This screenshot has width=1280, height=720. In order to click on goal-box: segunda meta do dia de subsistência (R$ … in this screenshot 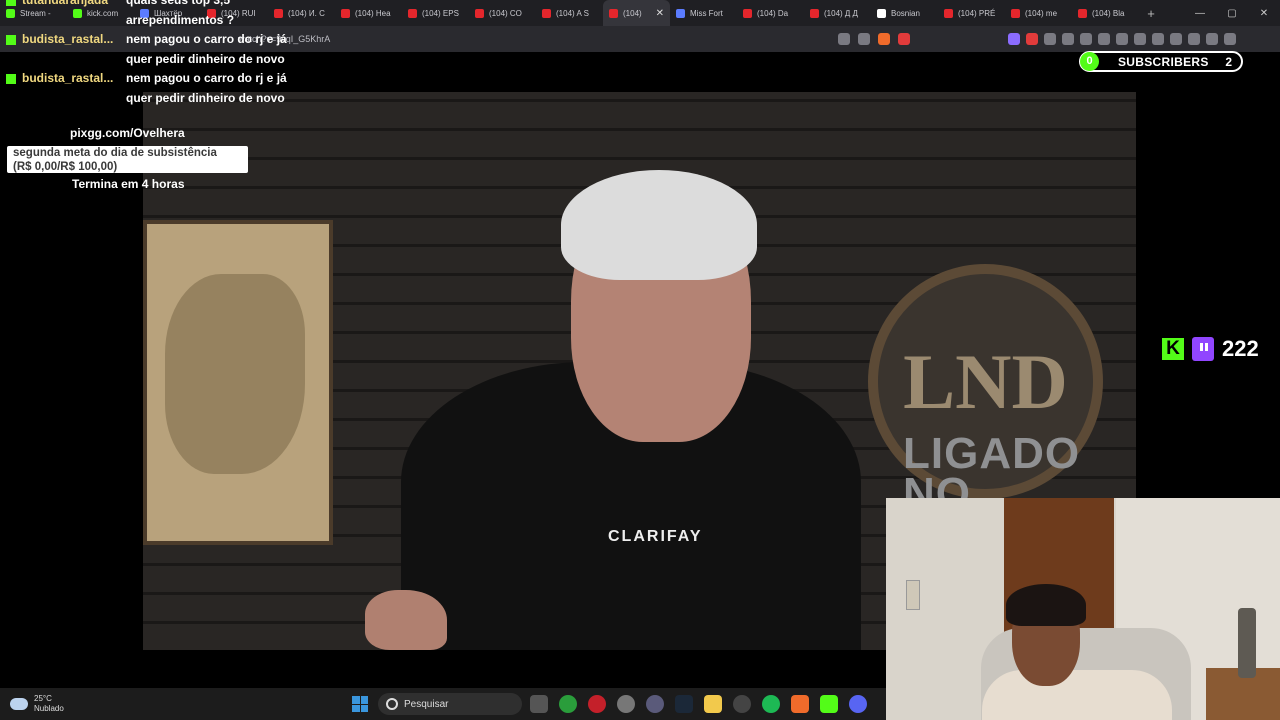, I will do `click(127, 159)`.